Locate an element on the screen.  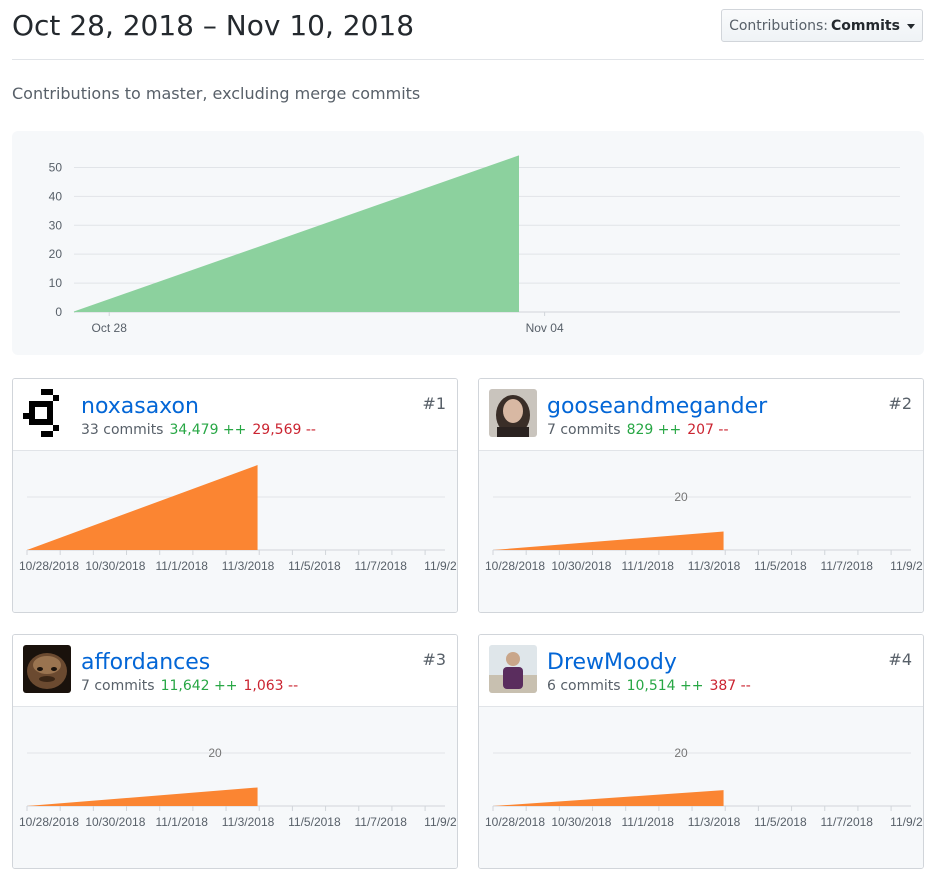
y-tick-label: 10 is located at coordinates (56, 283).